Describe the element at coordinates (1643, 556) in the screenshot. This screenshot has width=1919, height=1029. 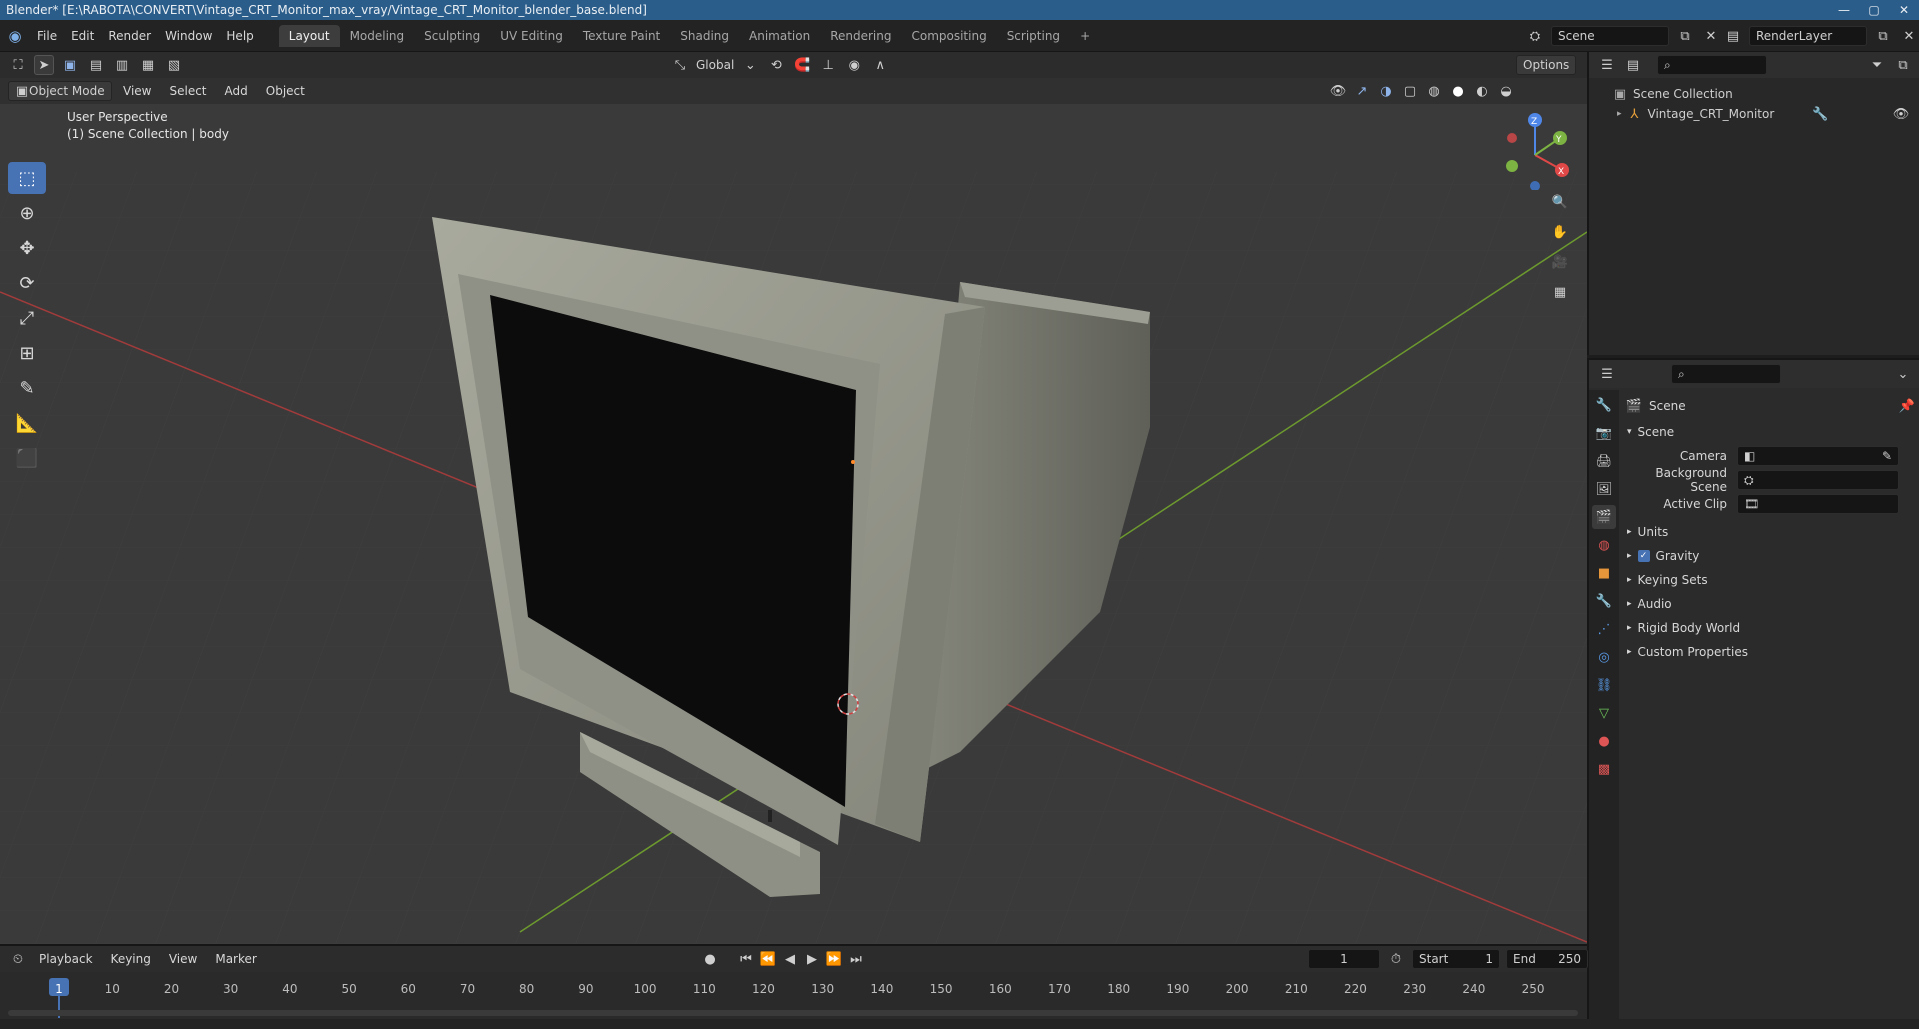
I see `gravity-checkbox: ✓` at that location.